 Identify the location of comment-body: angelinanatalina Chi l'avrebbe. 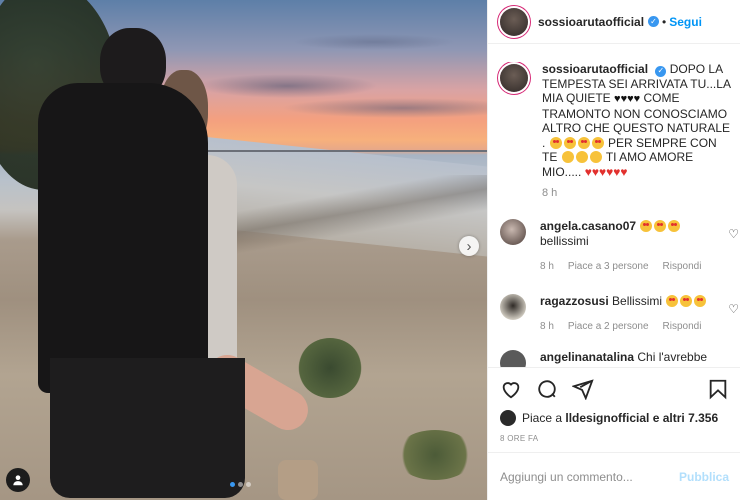
(630, 358).